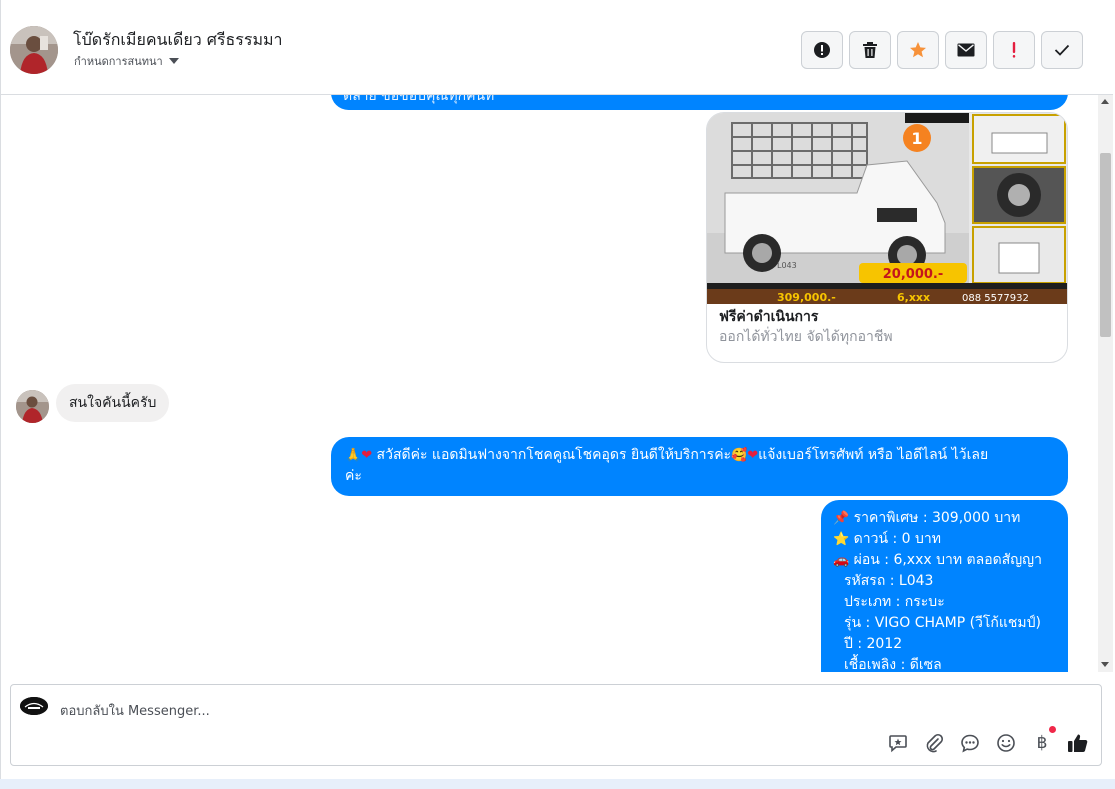 Image resolution: width=1115 pixels, height=789 pixels. Describe the element at coordinates (1052, 729) in the screenshot. I see `notification-dot` at that location.